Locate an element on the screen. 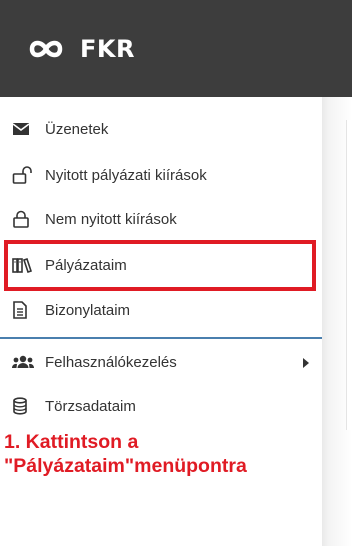 This screenshot has width=352, height=546. sidebar-item-label: Nyitott pályázati kiírások is located at coordinates (126, 175).